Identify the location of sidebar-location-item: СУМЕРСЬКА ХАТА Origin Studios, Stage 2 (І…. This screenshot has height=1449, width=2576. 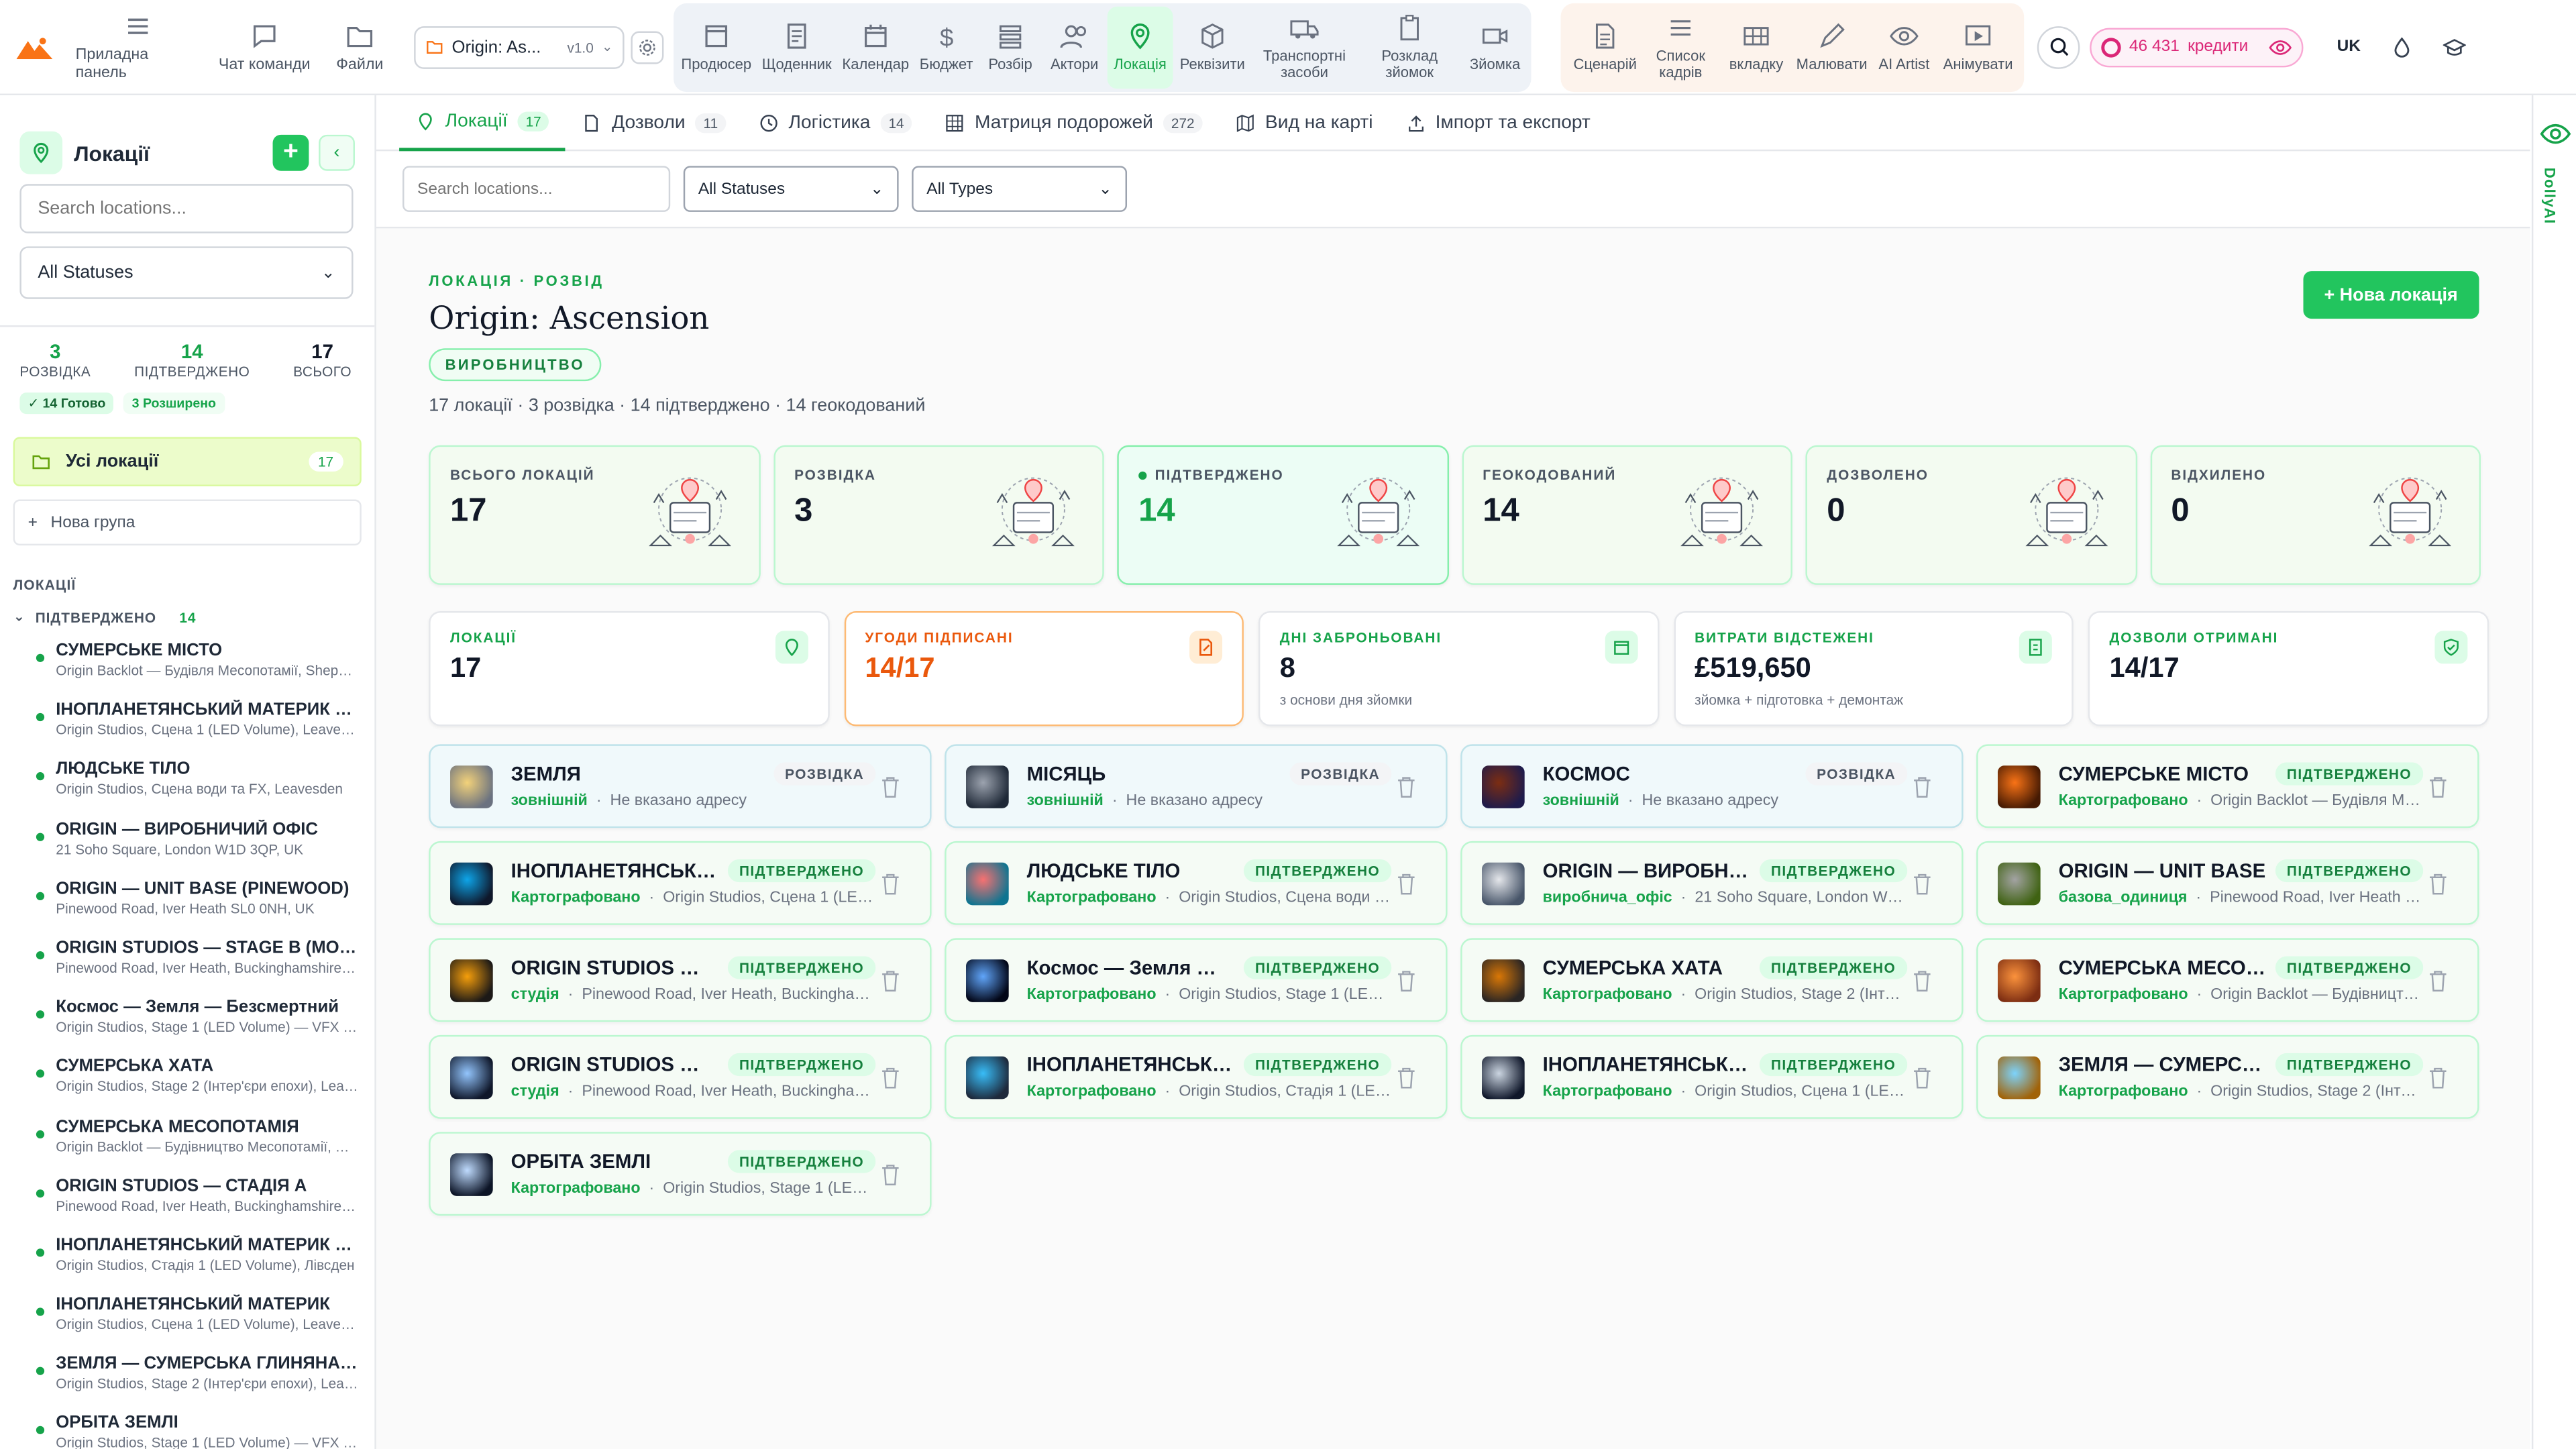
(187, 1082).